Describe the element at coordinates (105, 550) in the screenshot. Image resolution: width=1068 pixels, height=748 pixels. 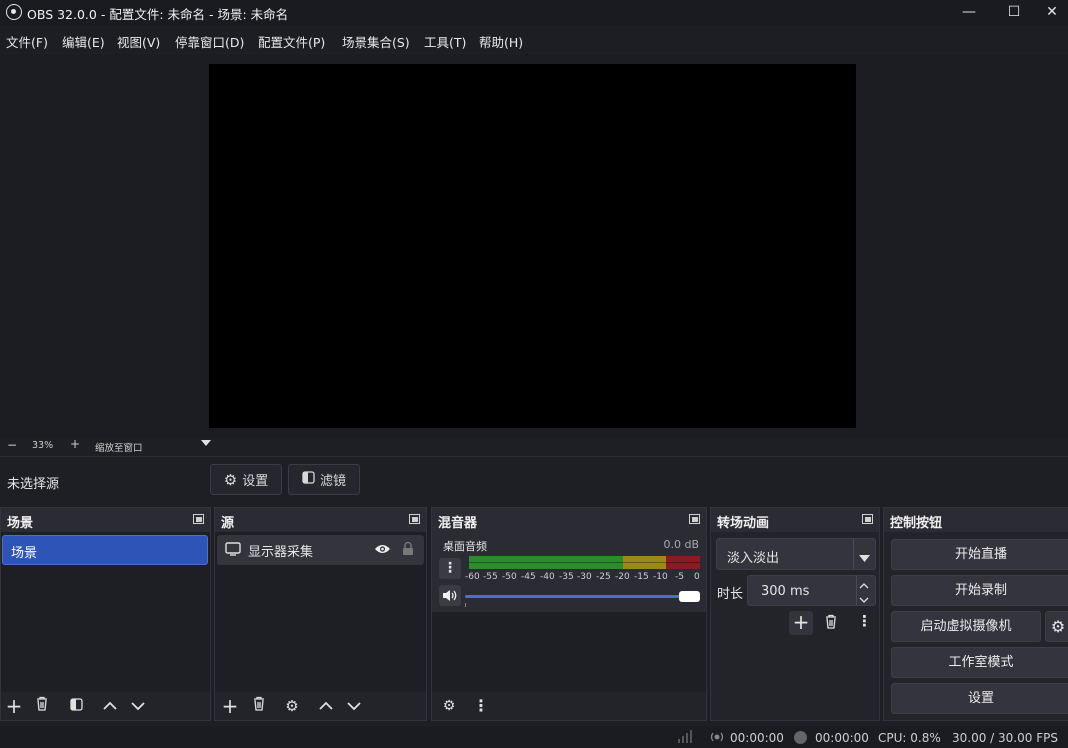
I see `scene-item: 场景` at that location.